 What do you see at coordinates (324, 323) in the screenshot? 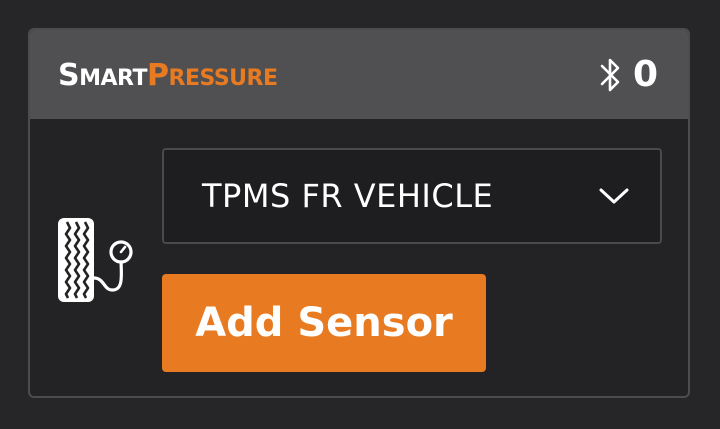
I see `add-sensor-button: Add Sensor` at bounding box center [324, 323].